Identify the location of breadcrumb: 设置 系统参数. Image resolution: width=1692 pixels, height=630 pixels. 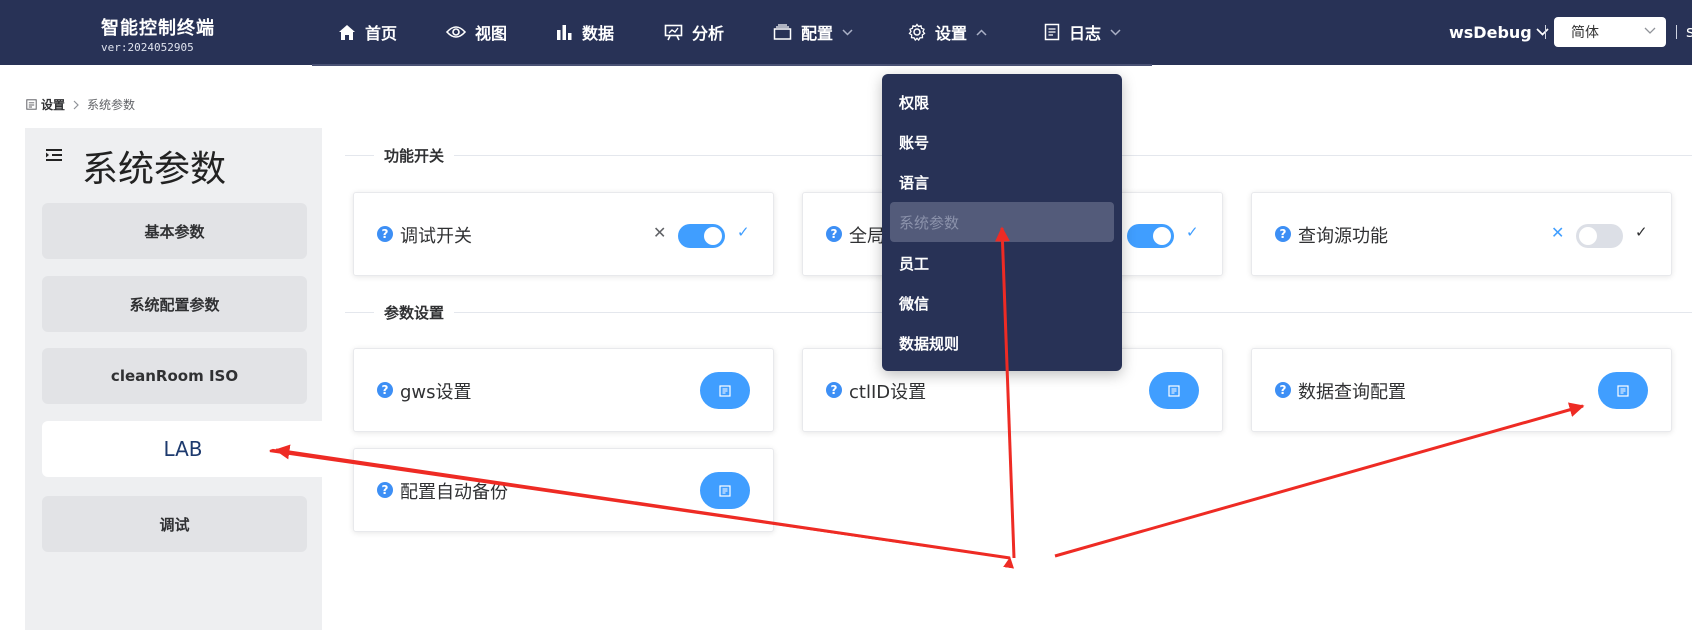
(80, 104).